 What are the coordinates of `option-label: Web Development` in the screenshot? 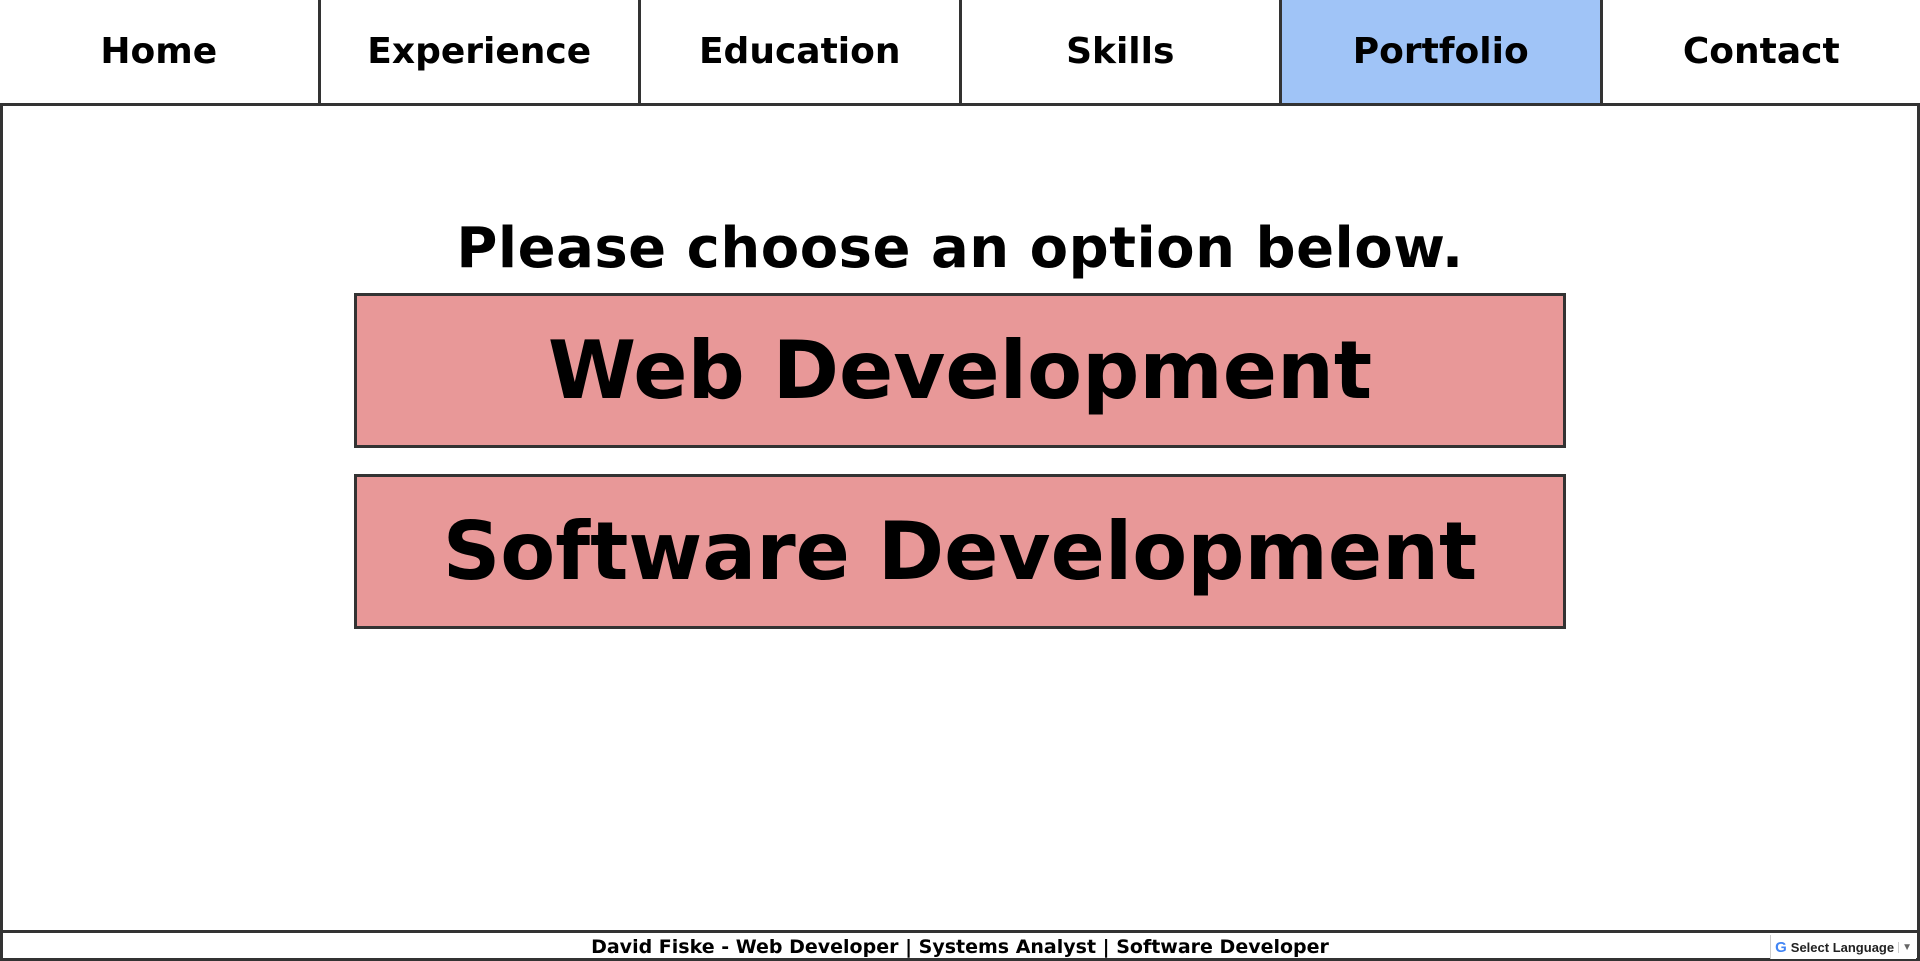 It's located at (960, 370).